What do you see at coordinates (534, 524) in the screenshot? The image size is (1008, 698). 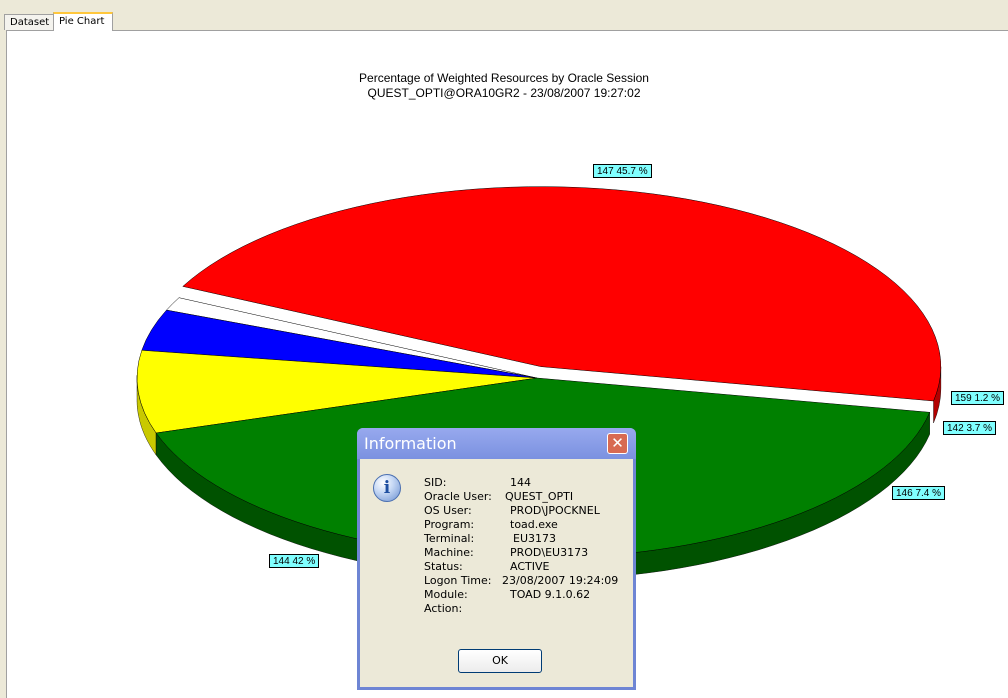 I see `field-value: toad.exe` at bounding box center [534, 524].